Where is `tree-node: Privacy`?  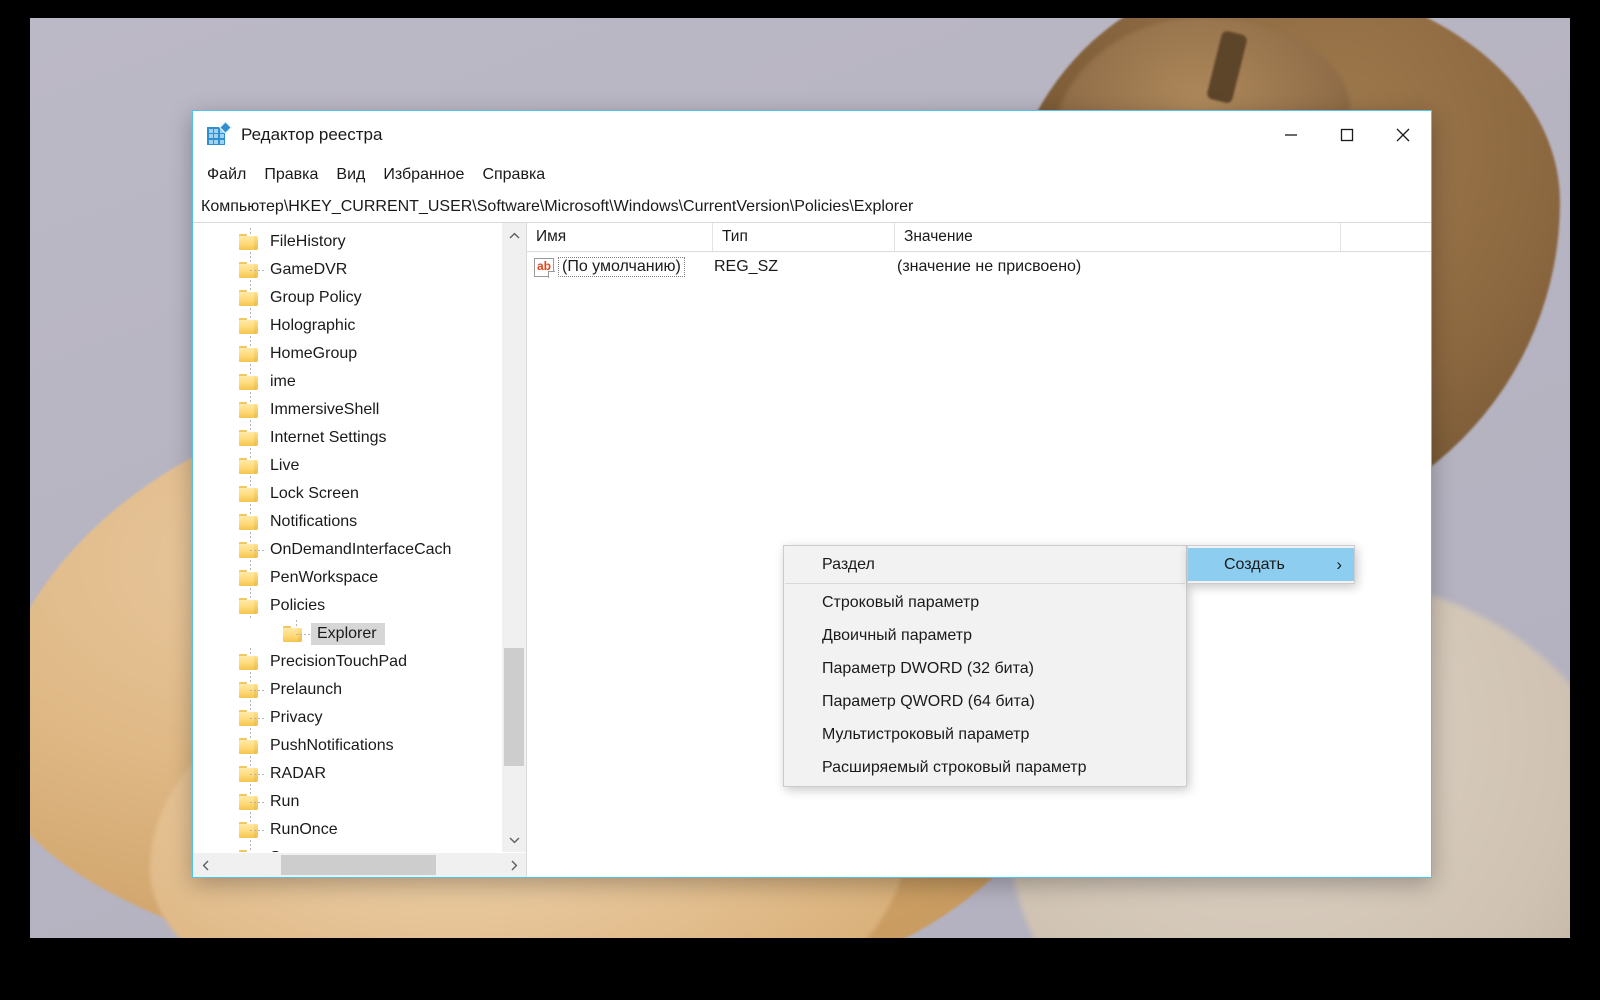 tree-node: Privacy is located at coordinates (347, 718).